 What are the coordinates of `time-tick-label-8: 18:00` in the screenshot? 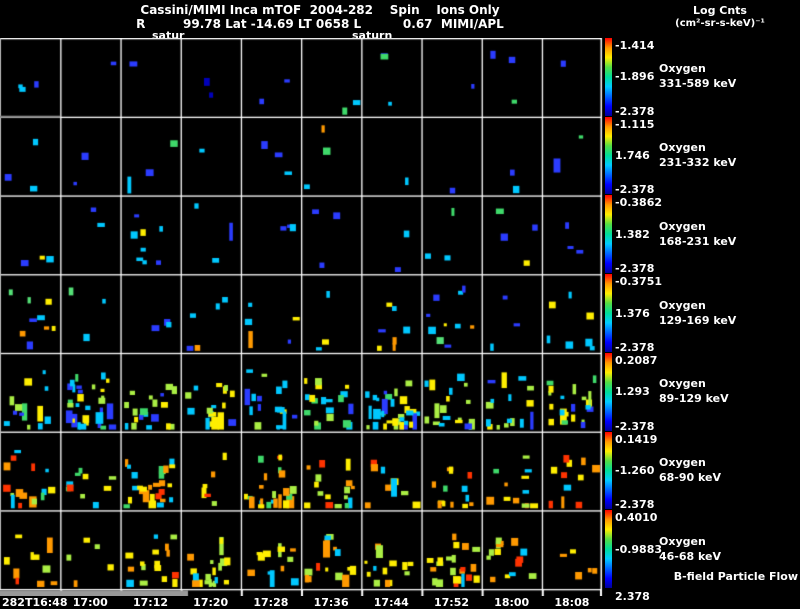 It's located at (512, 602).